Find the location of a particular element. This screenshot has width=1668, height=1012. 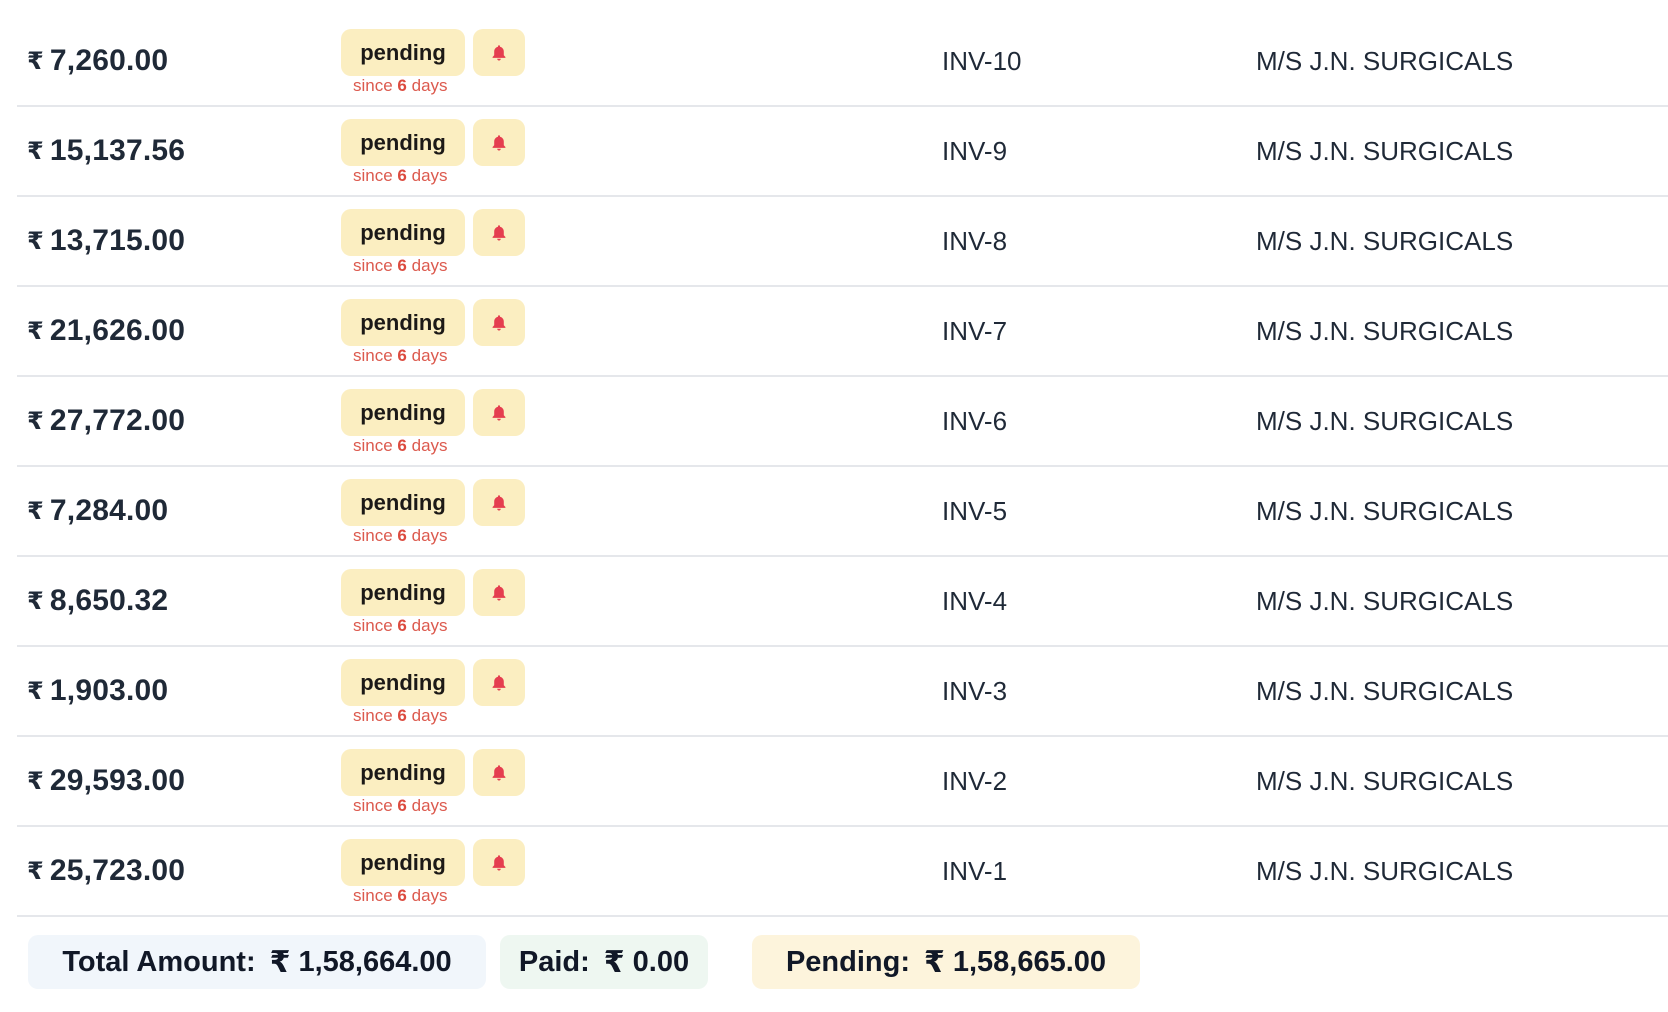

paid-summary: Paid: ₹ 0.00 is located at coordinates (604, 962).